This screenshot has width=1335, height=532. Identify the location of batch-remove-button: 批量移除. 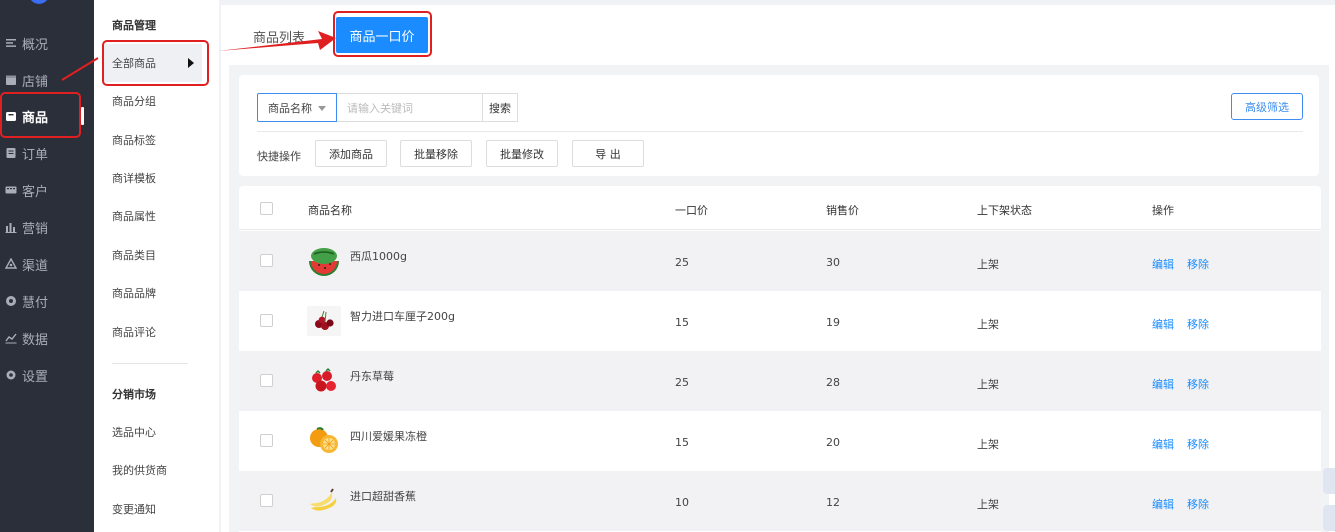
(436, 153).